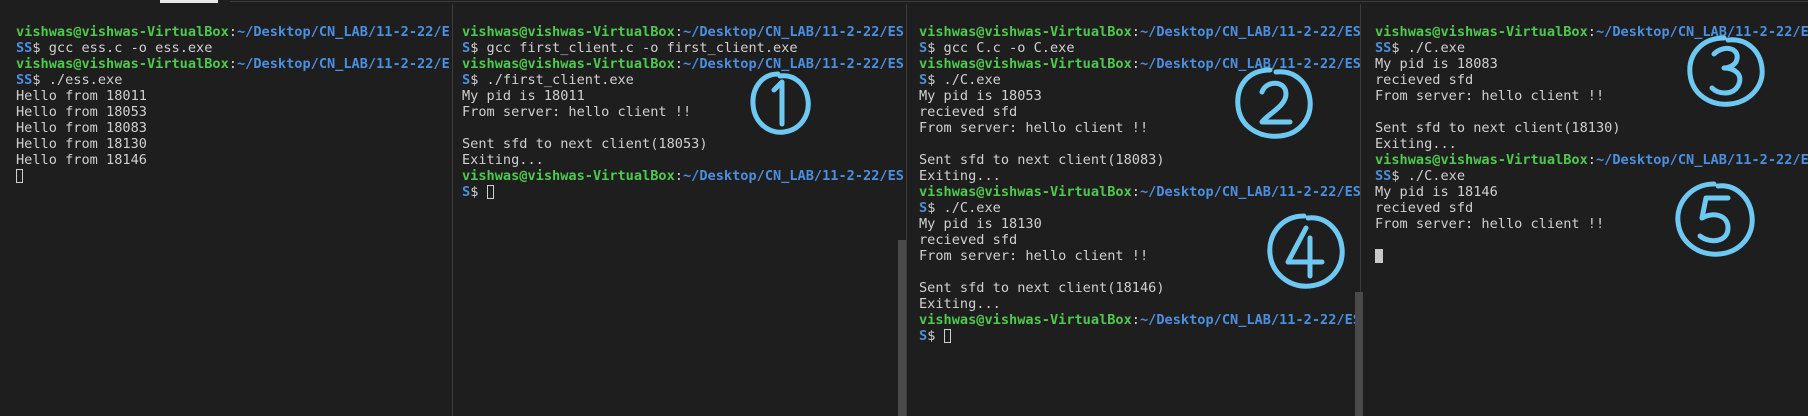 The height and width of the screenshot is (416, 1808). Describe the element at coordinates (234, 176) in the screenshot. I see `cursor-line` at that location.